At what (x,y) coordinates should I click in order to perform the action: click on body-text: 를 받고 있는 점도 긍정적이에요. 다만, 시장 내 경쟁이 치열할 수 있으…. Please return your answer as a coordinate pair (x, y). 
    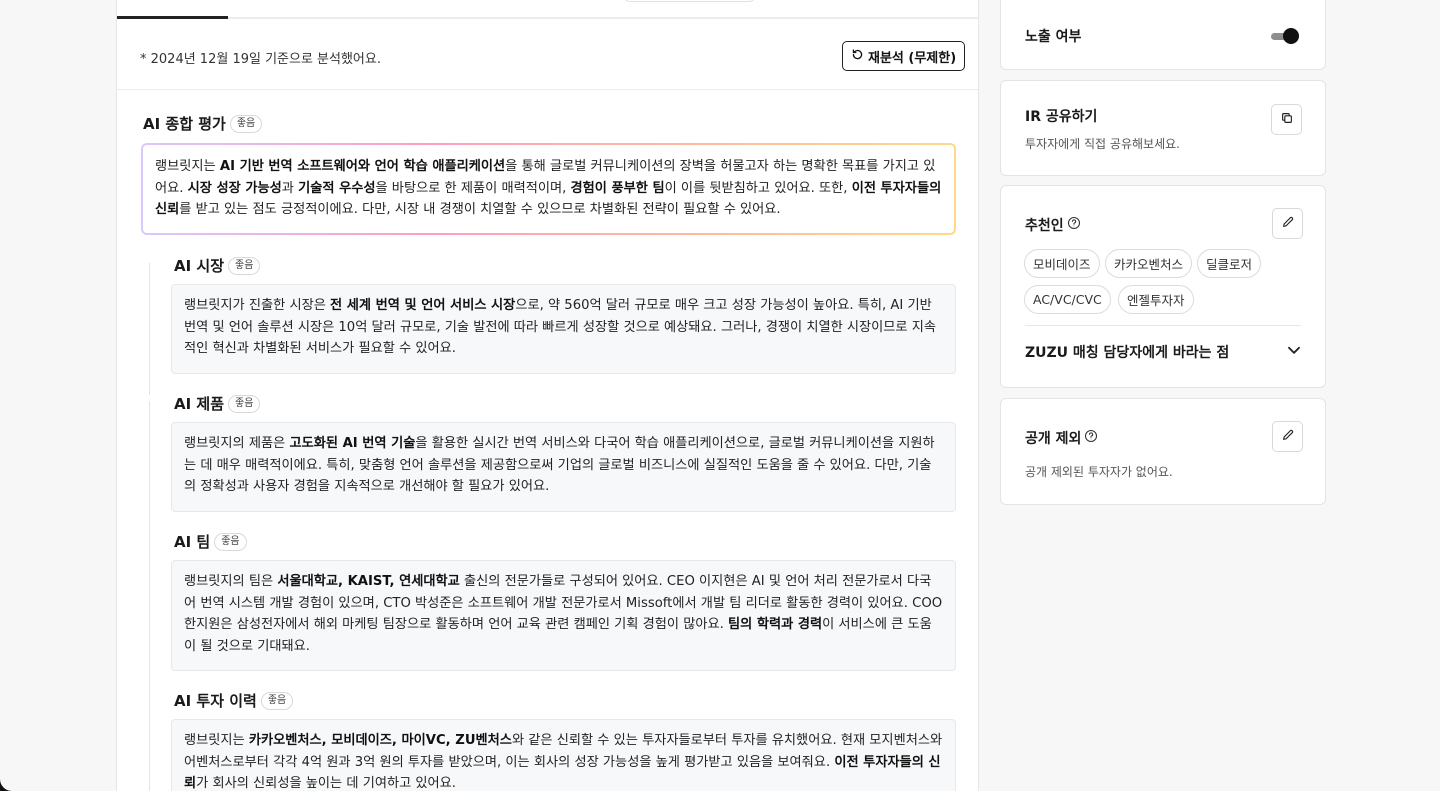
    Looking at the image, I should click on (480, 209).